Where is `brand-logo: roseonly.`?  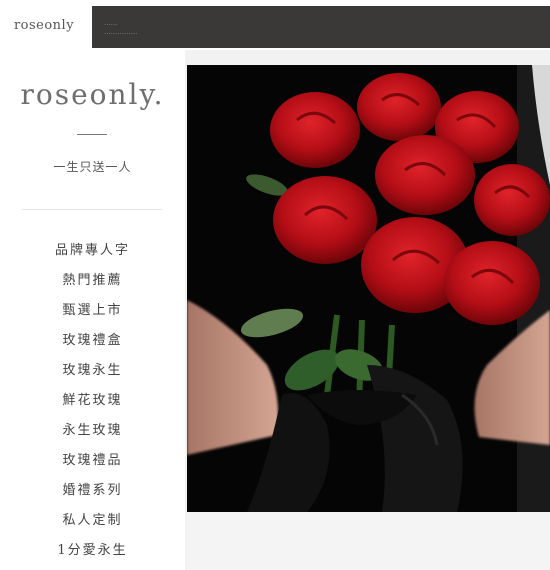
brand-logo: roseonly. is located at coordinates (92, 94).